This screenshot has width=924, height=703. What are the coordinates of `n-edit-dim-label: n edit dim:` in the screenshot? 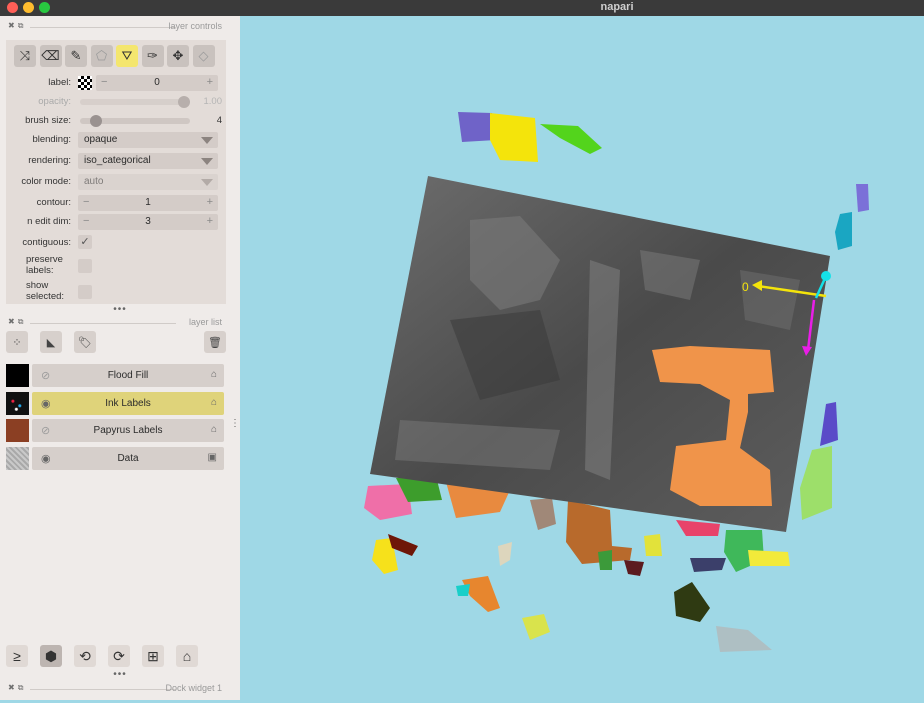 It's located at (49, 221).